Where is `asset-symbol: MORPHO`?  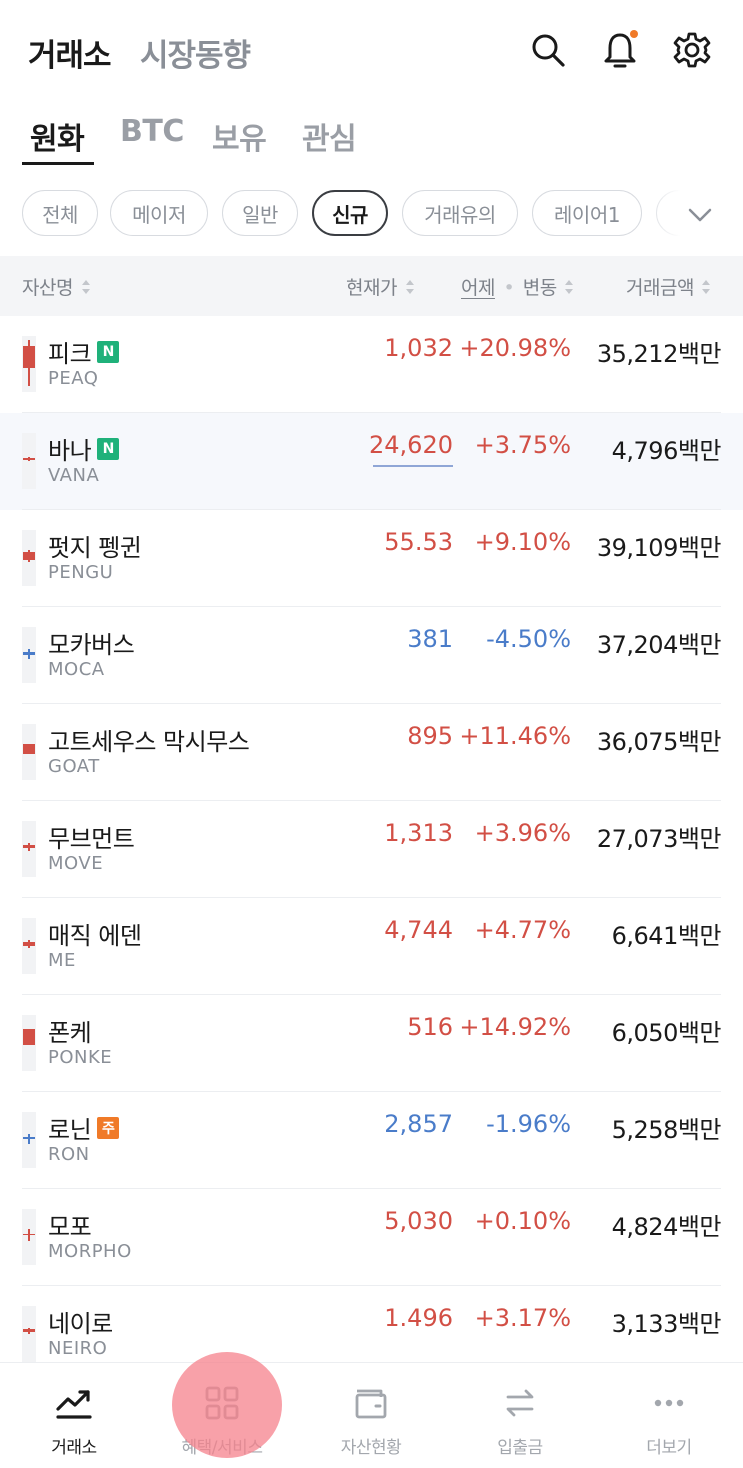
asset-symbol: MORPHO is located at coordinates (90, 1251).